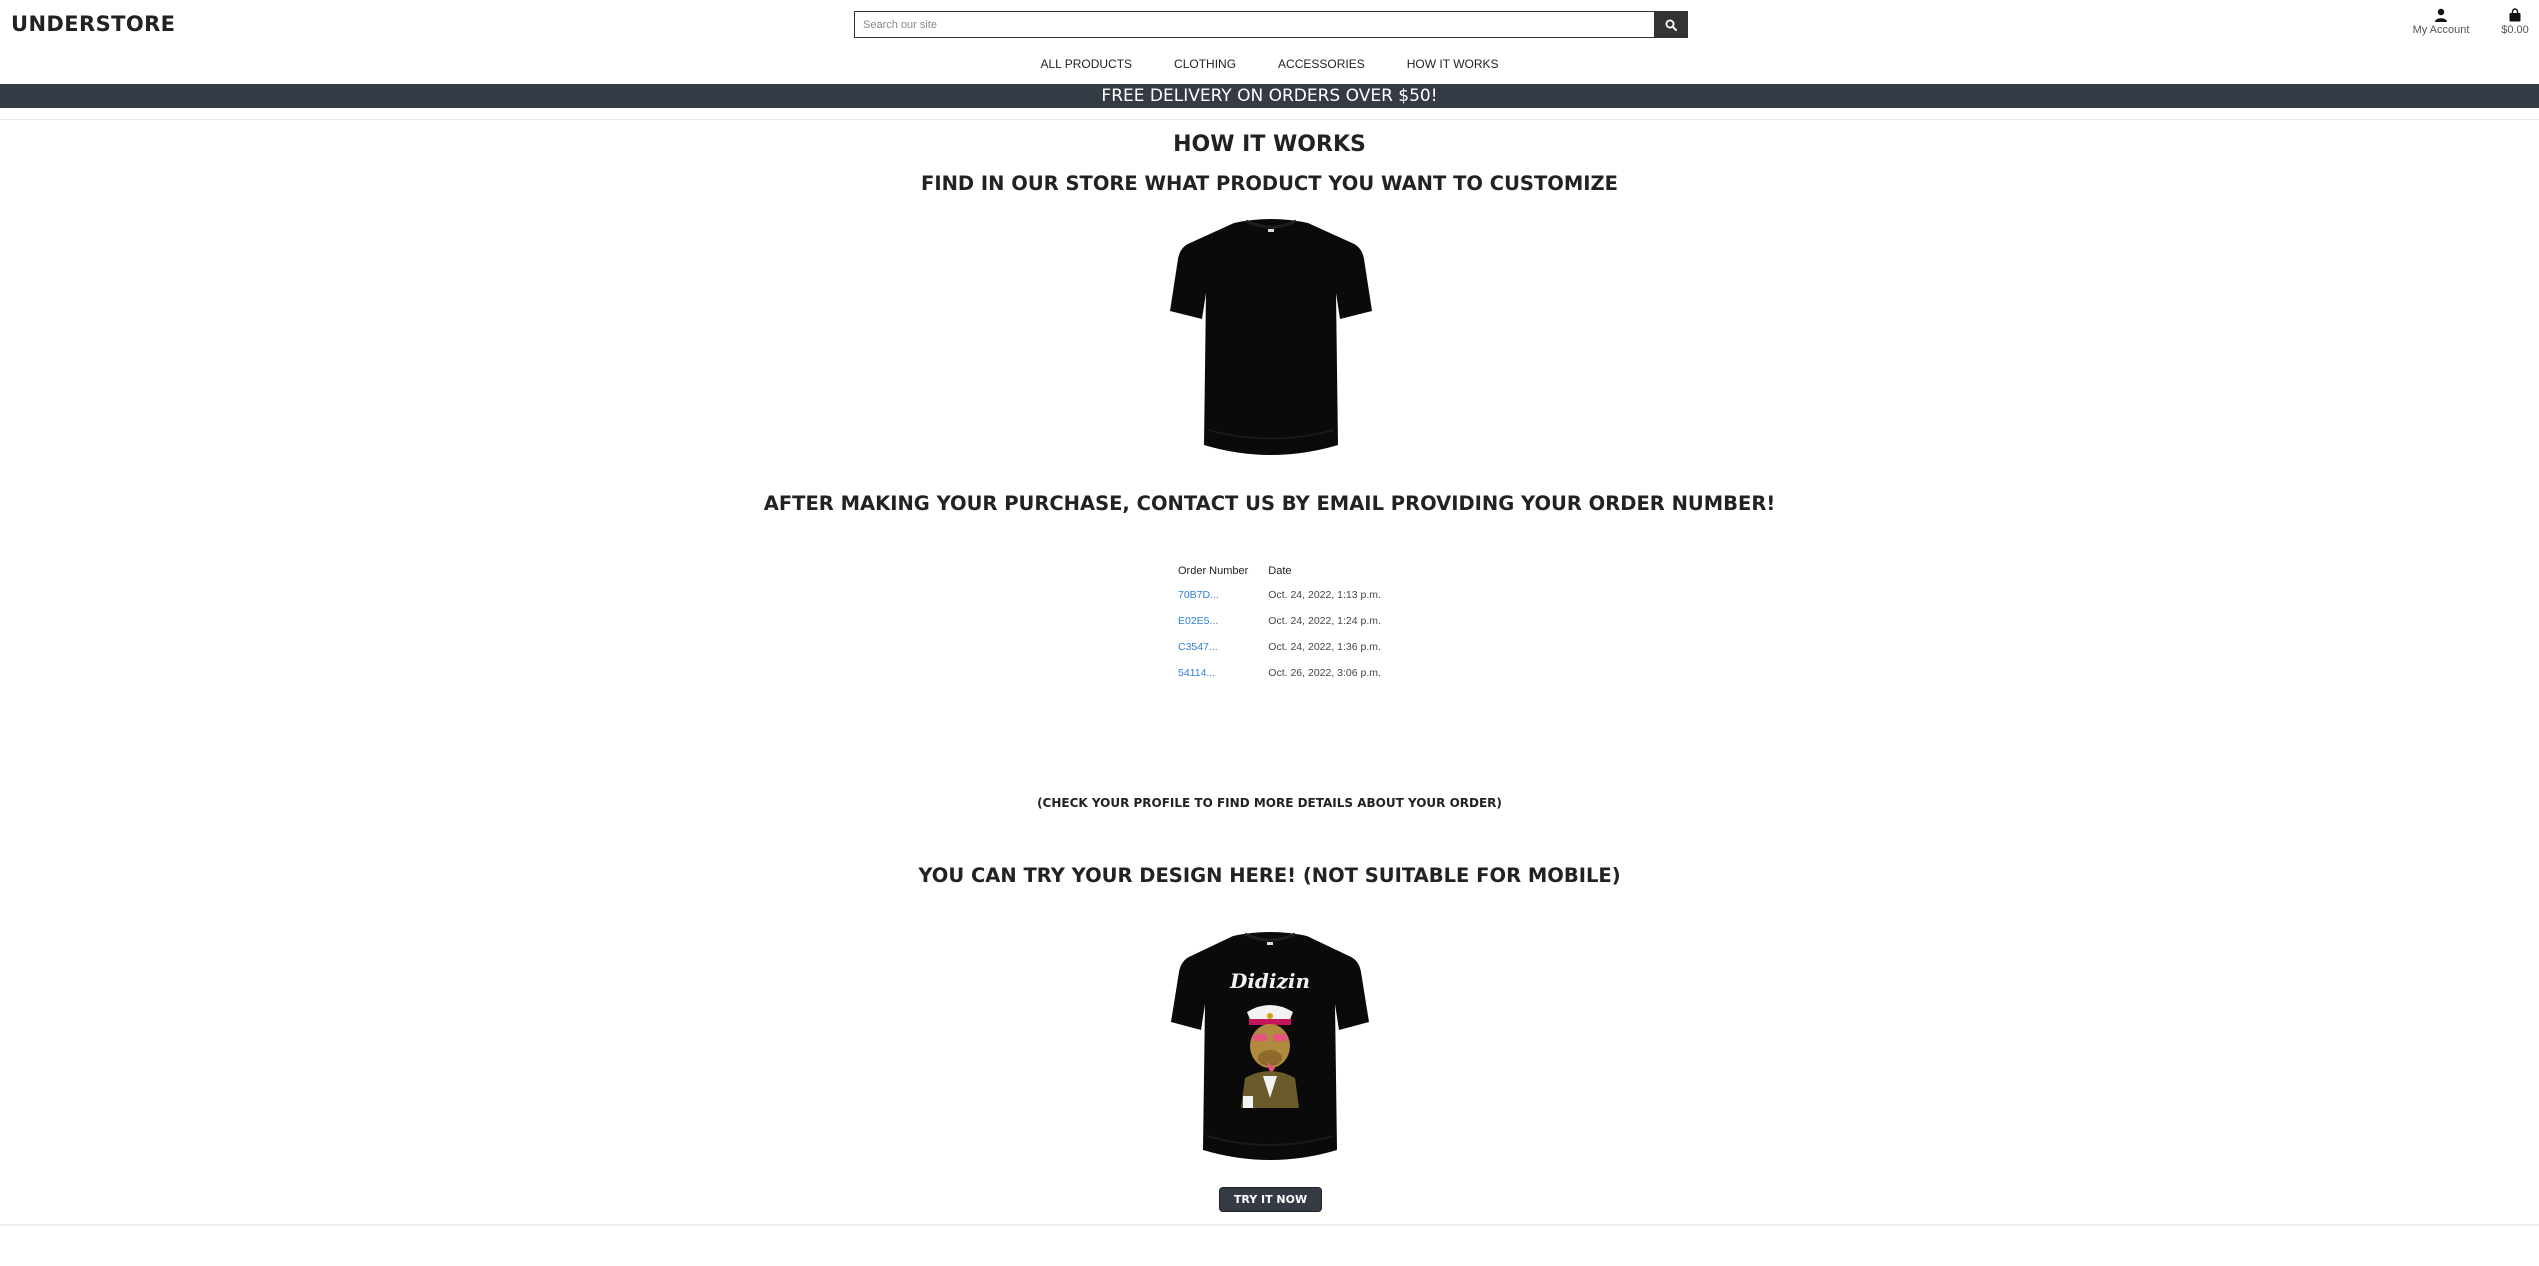 This screenshot has height=1266, width=2539. I want to click on order-date: Oct. 24, 2022, 1:13 p.m., so click(1324, 595).